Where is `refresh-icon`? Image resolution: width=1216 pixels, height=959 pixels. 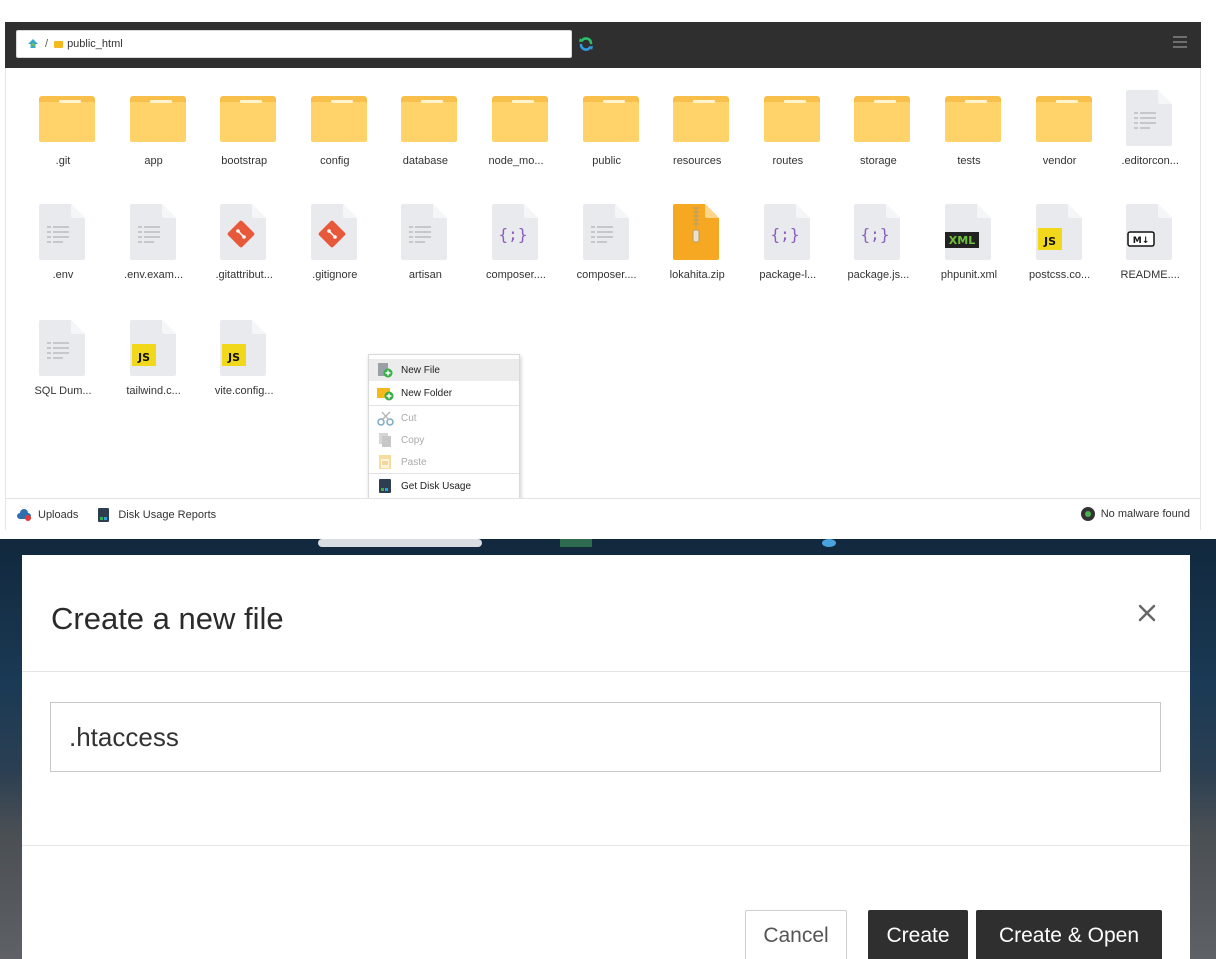
refresh-icon is located at coordinates (586, 44).